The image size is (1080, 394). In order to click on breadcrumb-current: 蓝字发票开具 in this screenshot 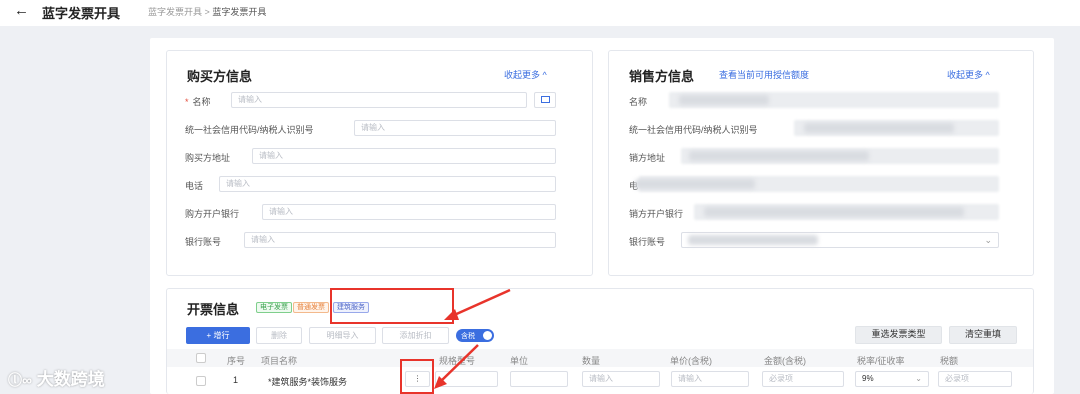, I will do `click(239, 12)`.